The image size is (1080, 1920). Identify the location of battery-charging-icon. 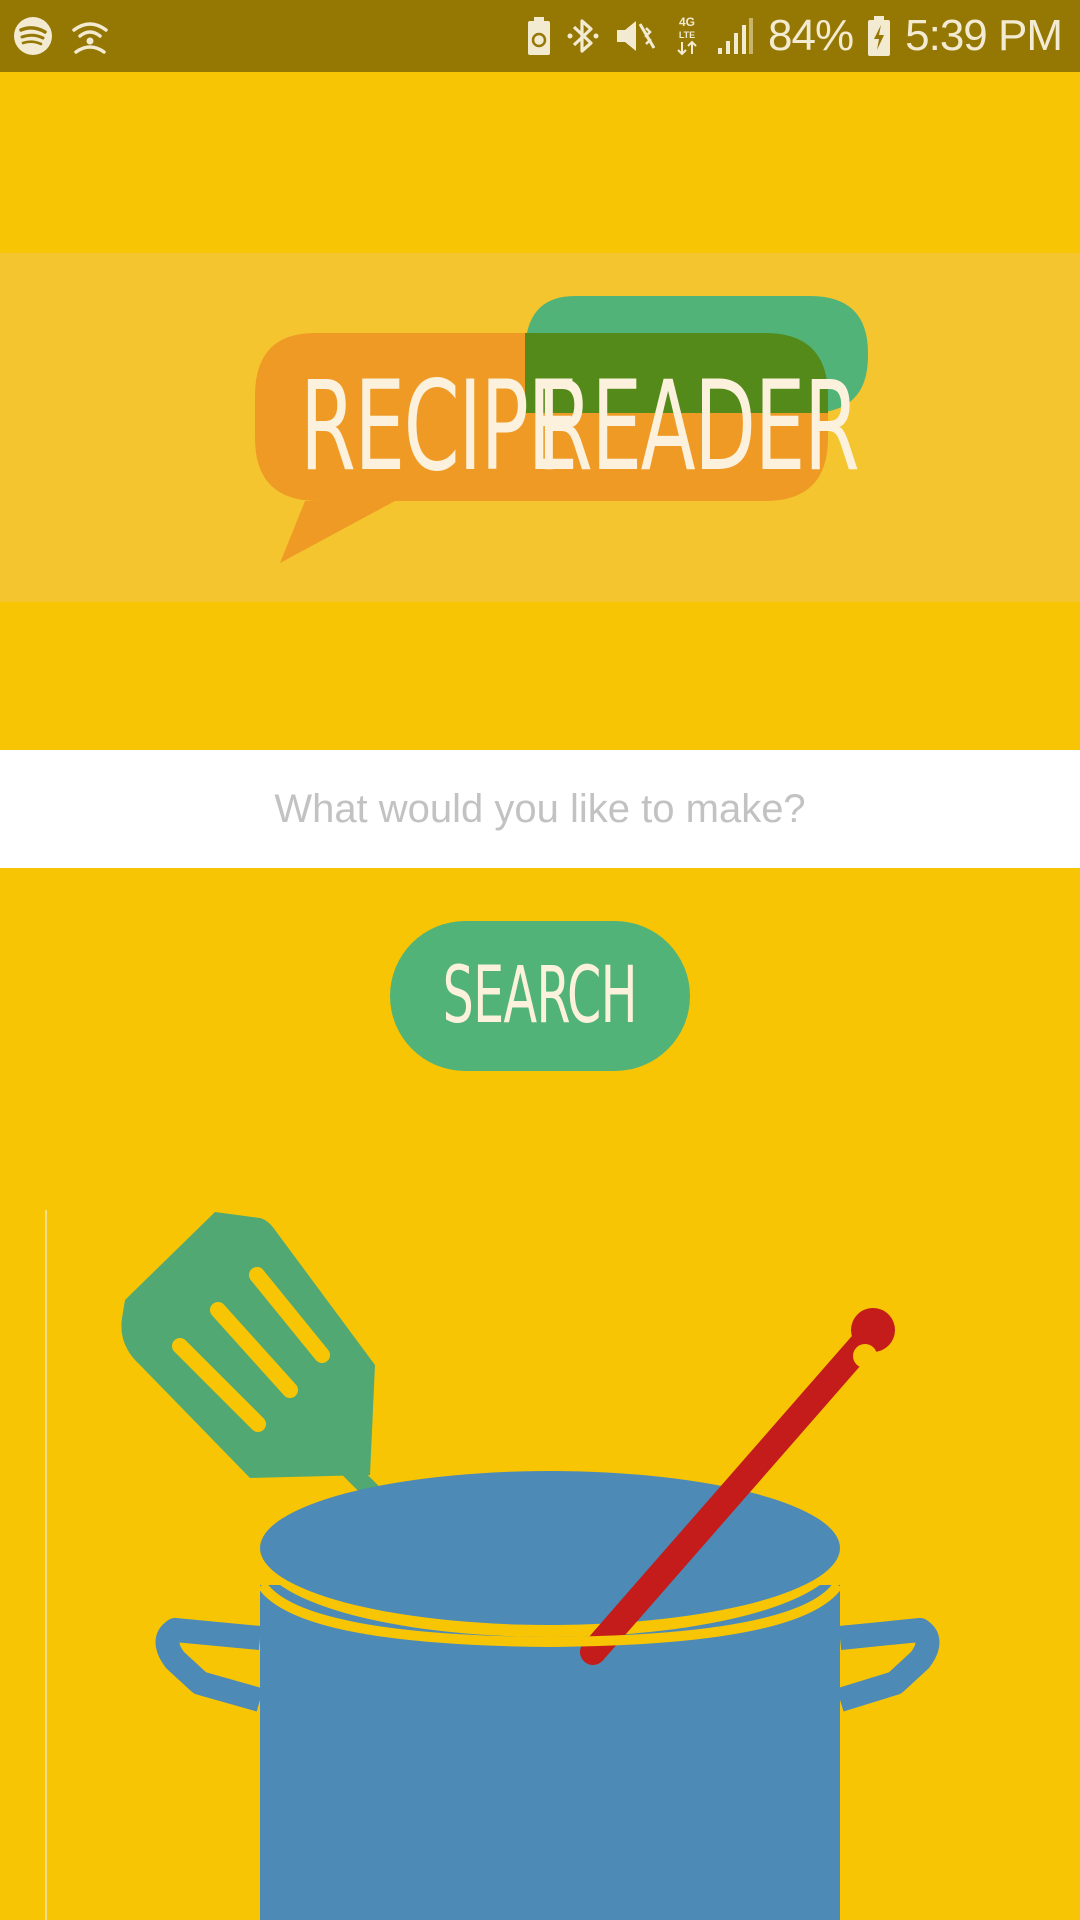
(879, 36).